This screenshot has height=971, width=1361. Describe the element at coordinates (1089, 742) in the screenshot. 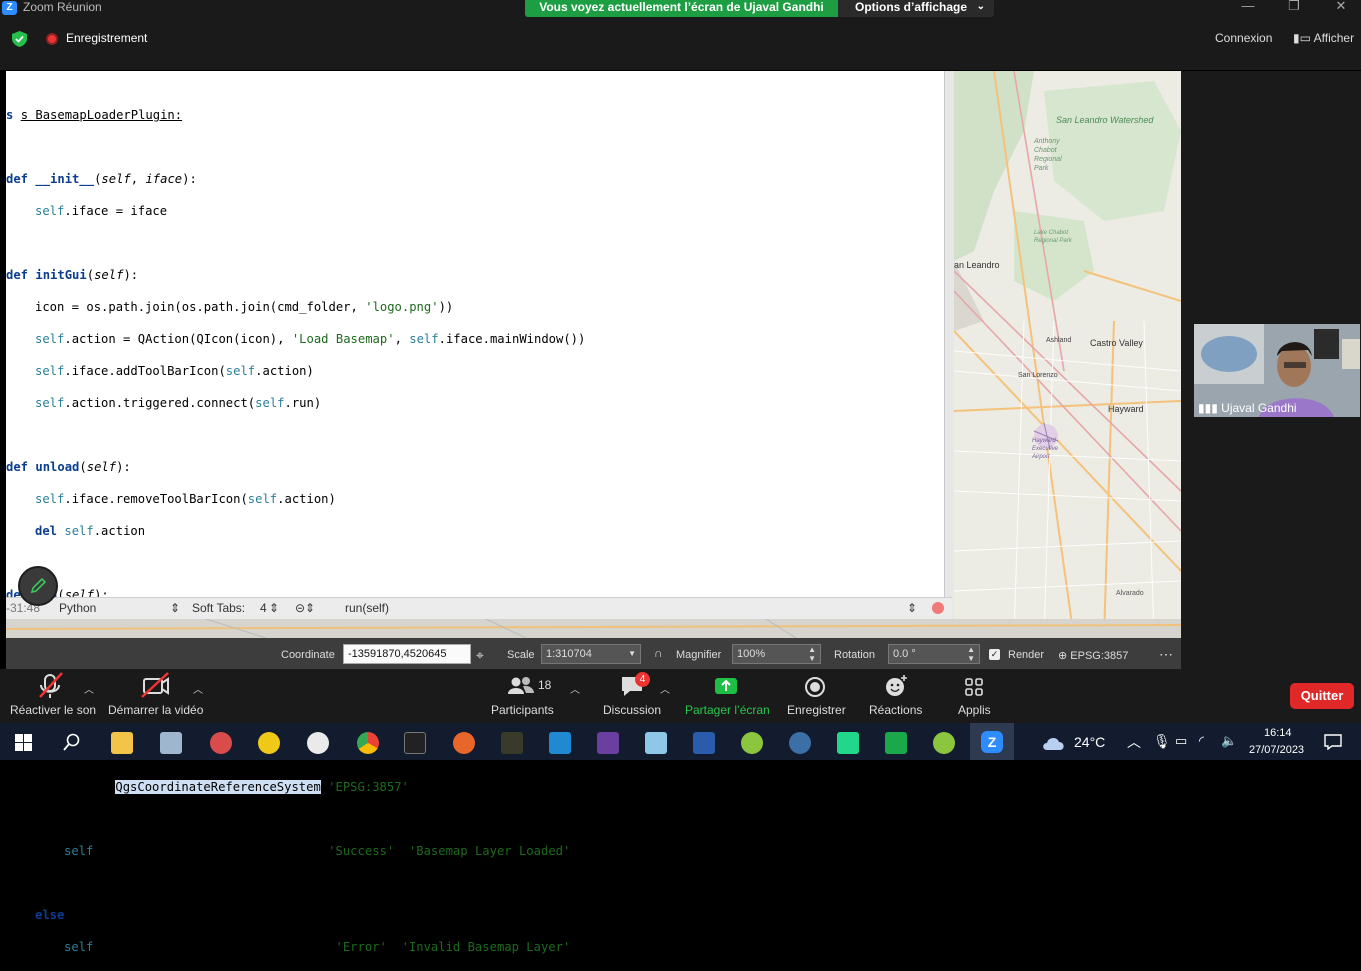

I see `weather-temperature: 24°C` at that location.